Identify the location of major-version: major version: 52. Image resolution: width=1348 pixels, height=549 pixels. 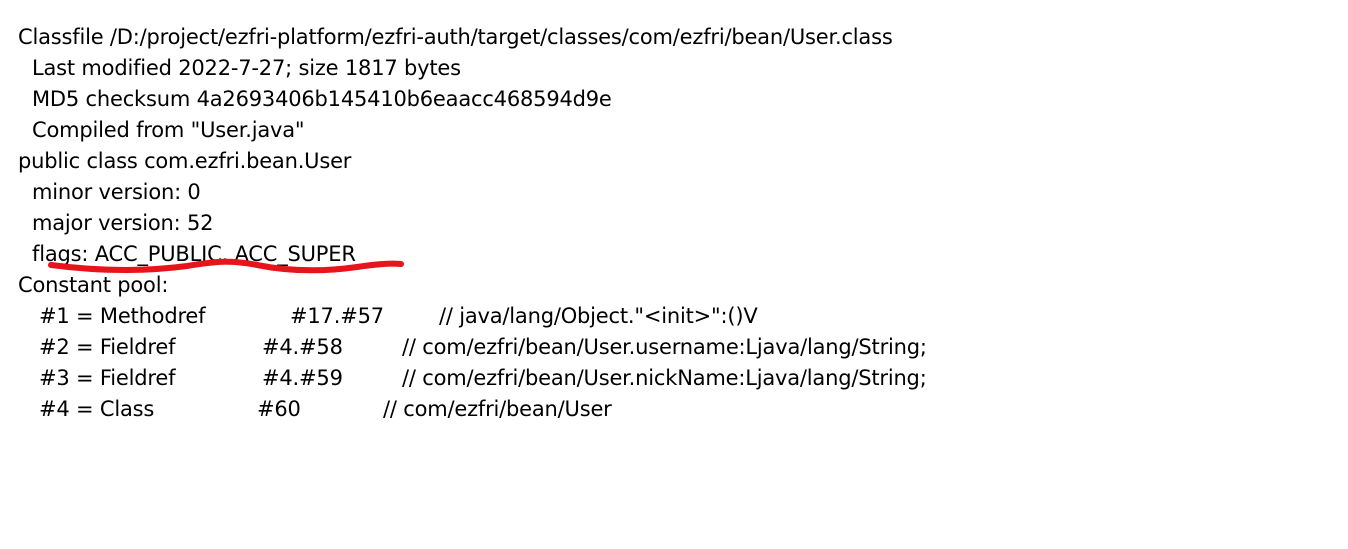
(123, 223).